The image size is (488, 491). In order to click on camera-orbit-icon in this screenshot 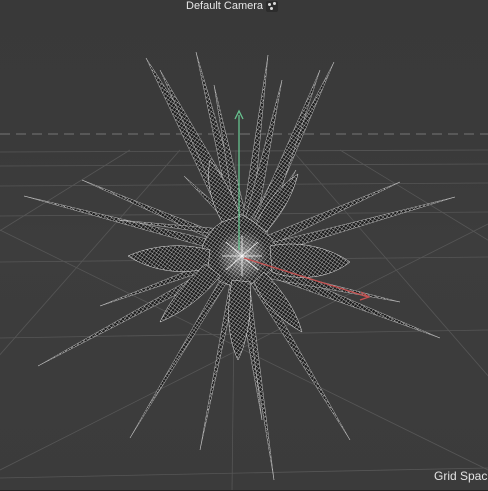, I will do `click(272, 6)`.